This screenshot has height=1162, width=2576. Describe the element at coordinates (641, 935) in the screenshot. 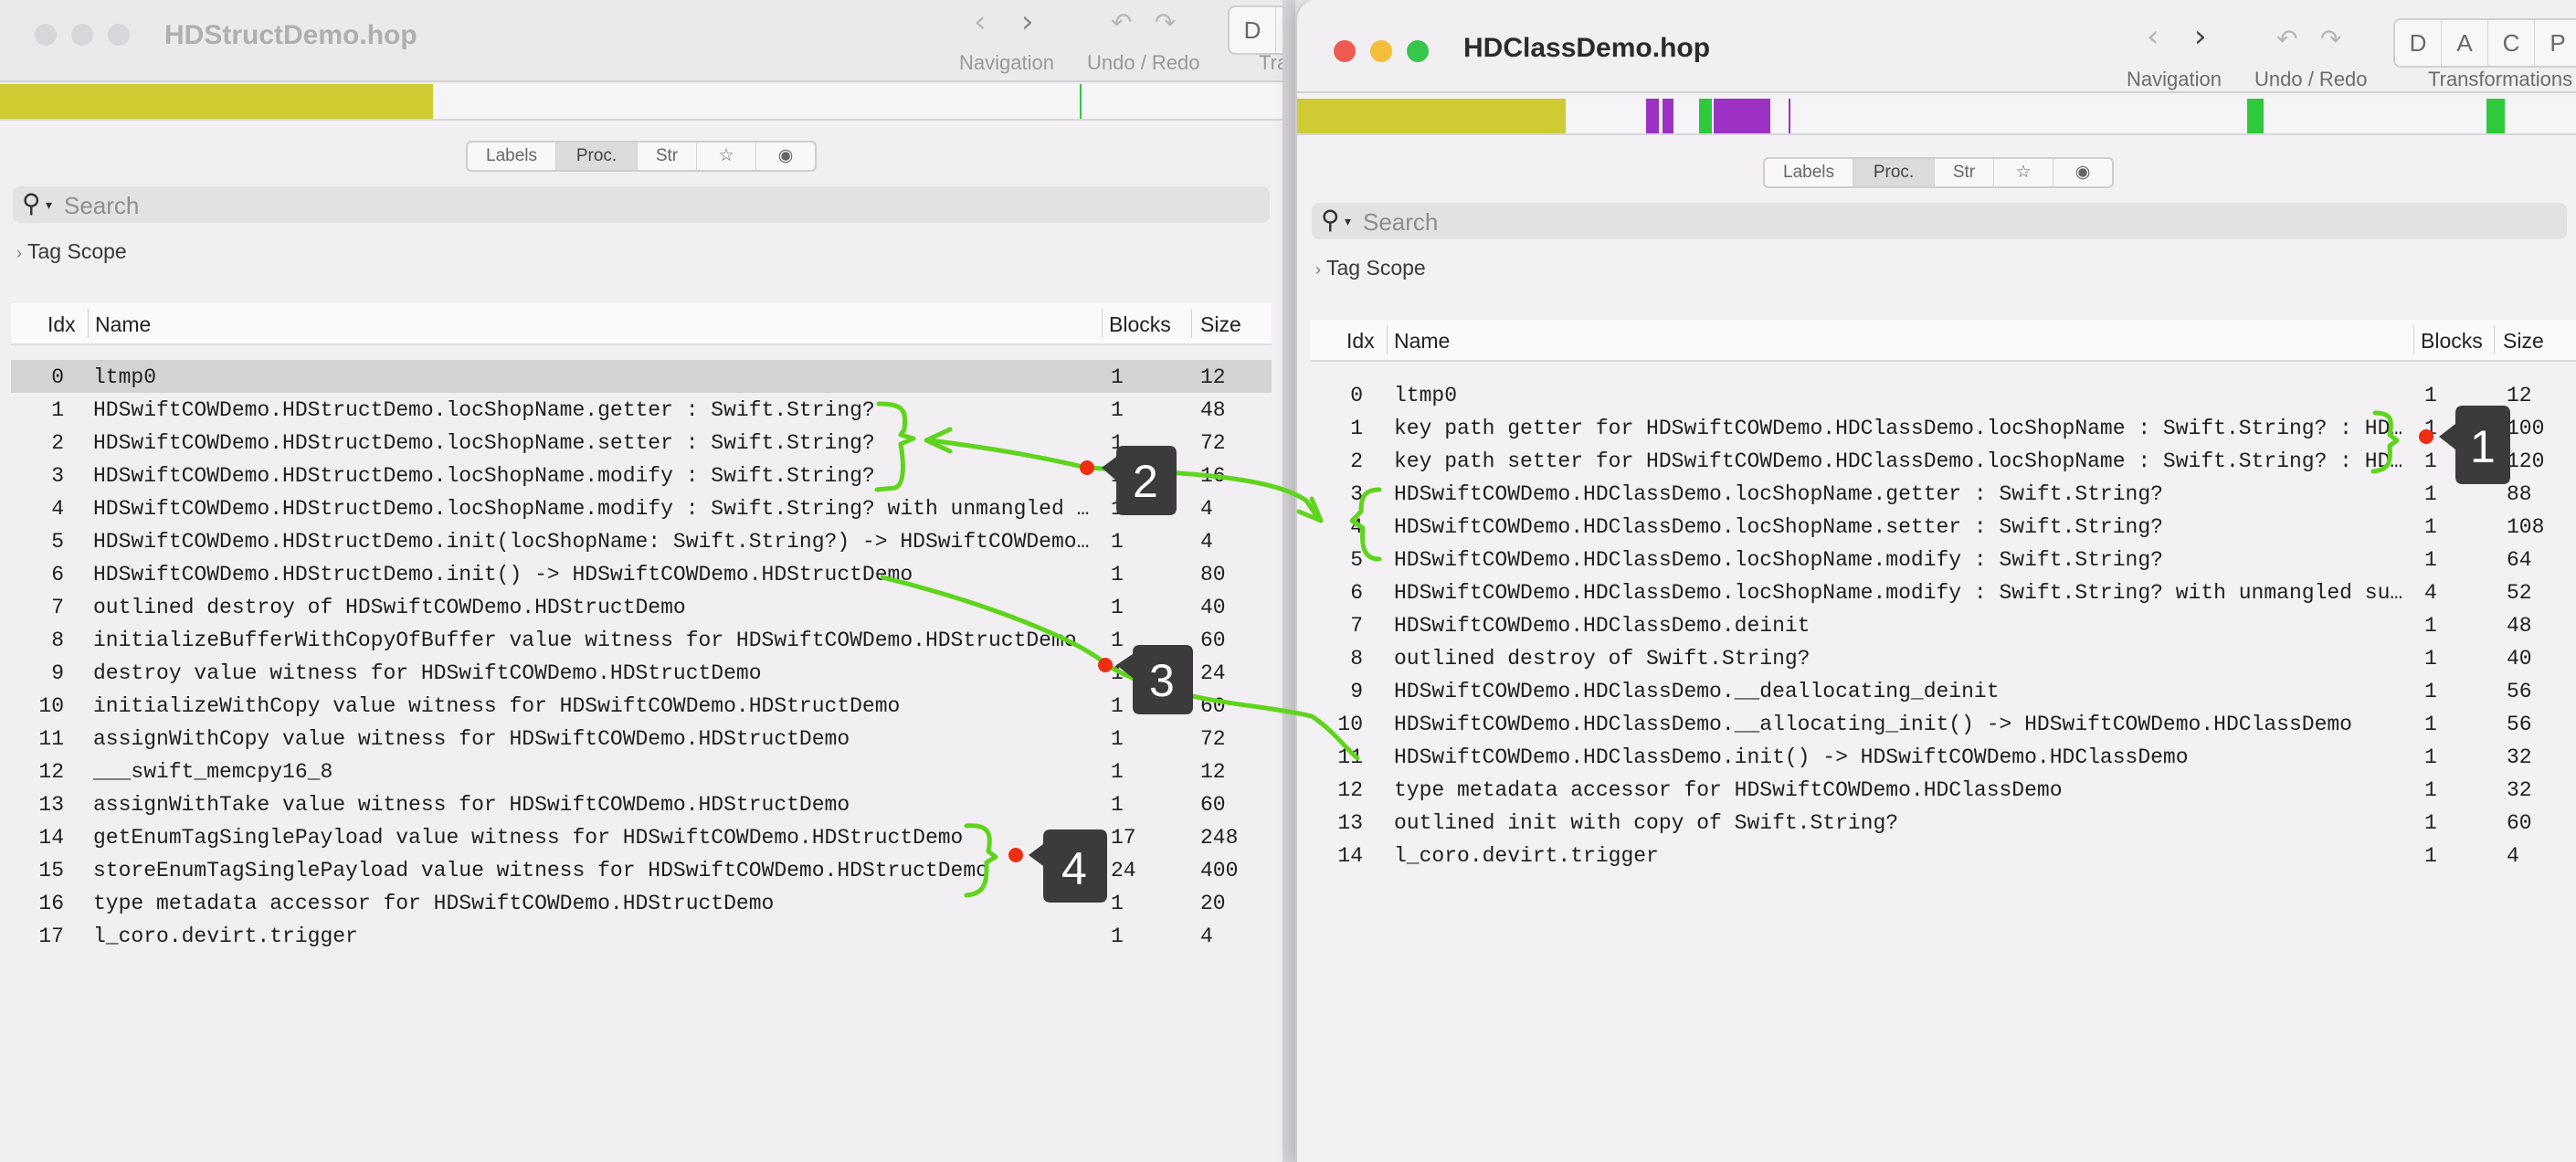

I see `table-row: 17 l_coro.devirt.trigger 1 4` at that location.